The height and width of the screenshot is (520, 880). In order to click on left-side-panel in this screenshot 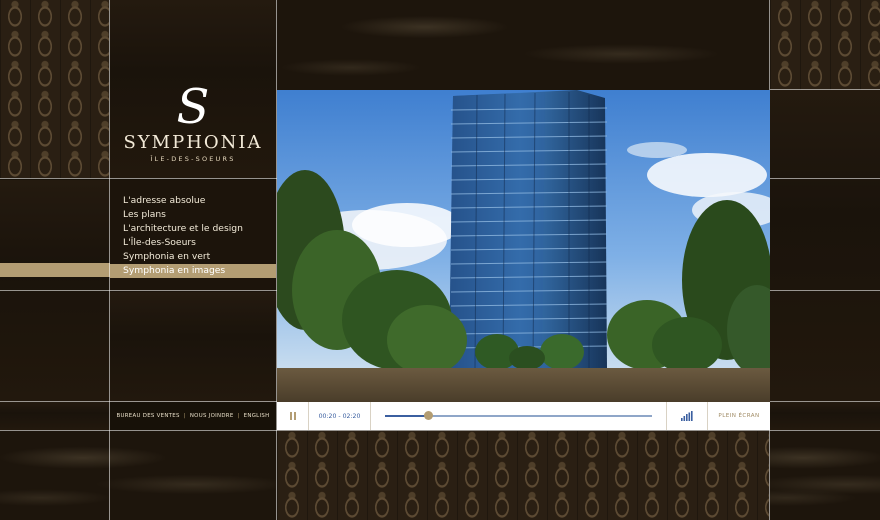, I will do `click(54, 291)`.